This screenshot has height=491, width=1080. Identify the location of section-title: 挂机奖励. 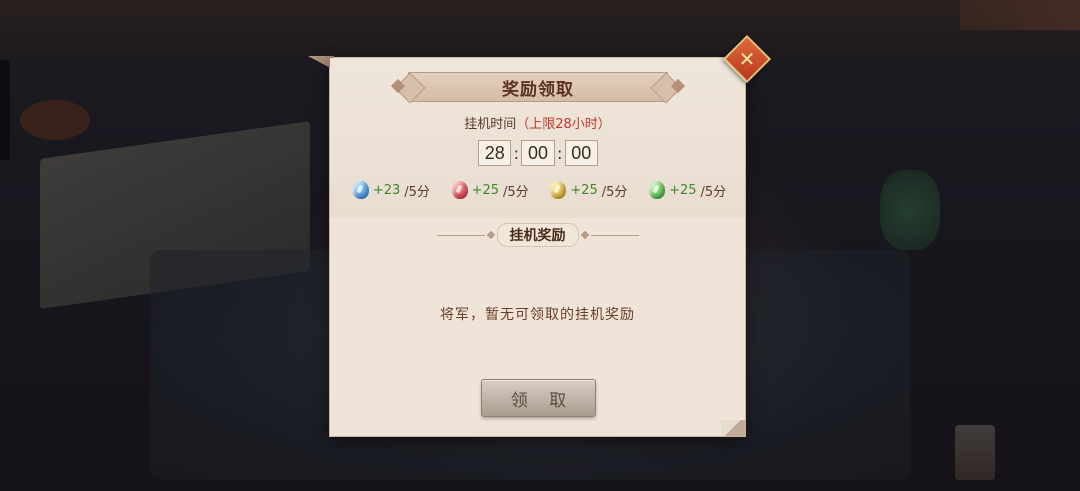
(537, 235).